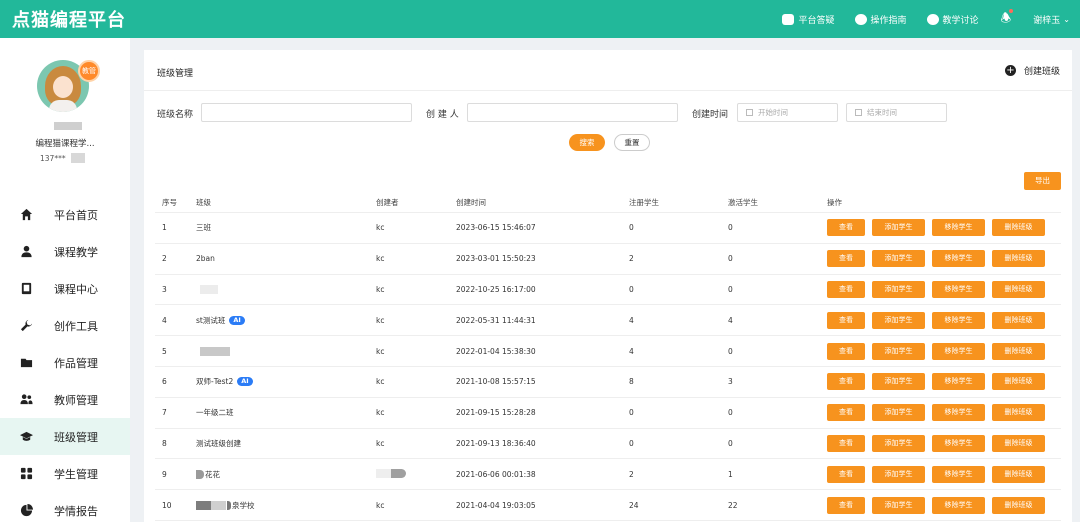 The image size is (1080, 522). What do you see at coordinates (284, 289) in the screenshot?
I see `class-cell` at bounding box center [284, 289].